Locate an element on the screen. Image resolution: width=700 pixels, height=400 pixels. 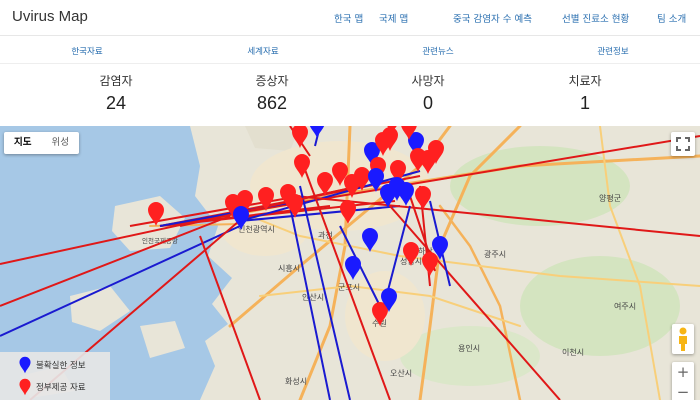
brand-title: Uvirus Map is located at coordinates (50, 16).